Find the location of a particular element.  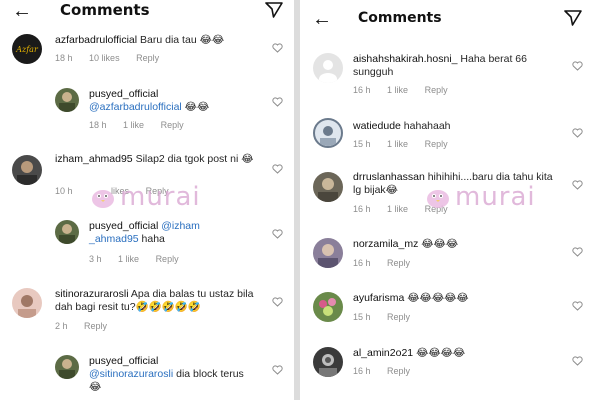

comment-username: norzamila_mz is located at coordinates (385, 244).